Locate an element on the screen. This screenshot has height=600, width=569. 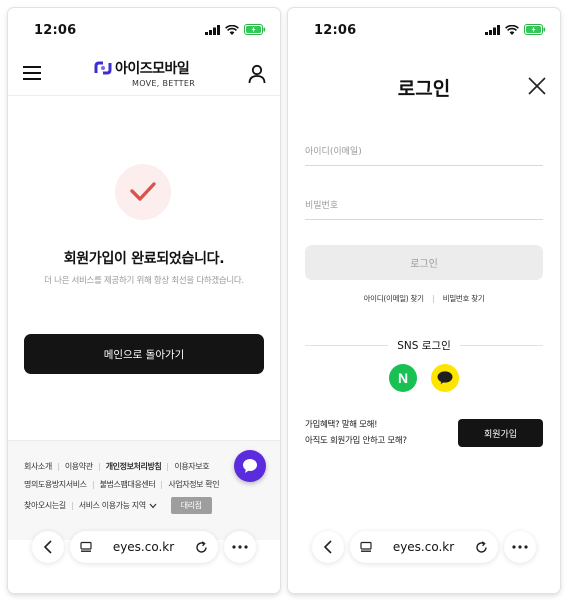
sns-login-label: SNS 로그인 is located at coordinates (424, 346).